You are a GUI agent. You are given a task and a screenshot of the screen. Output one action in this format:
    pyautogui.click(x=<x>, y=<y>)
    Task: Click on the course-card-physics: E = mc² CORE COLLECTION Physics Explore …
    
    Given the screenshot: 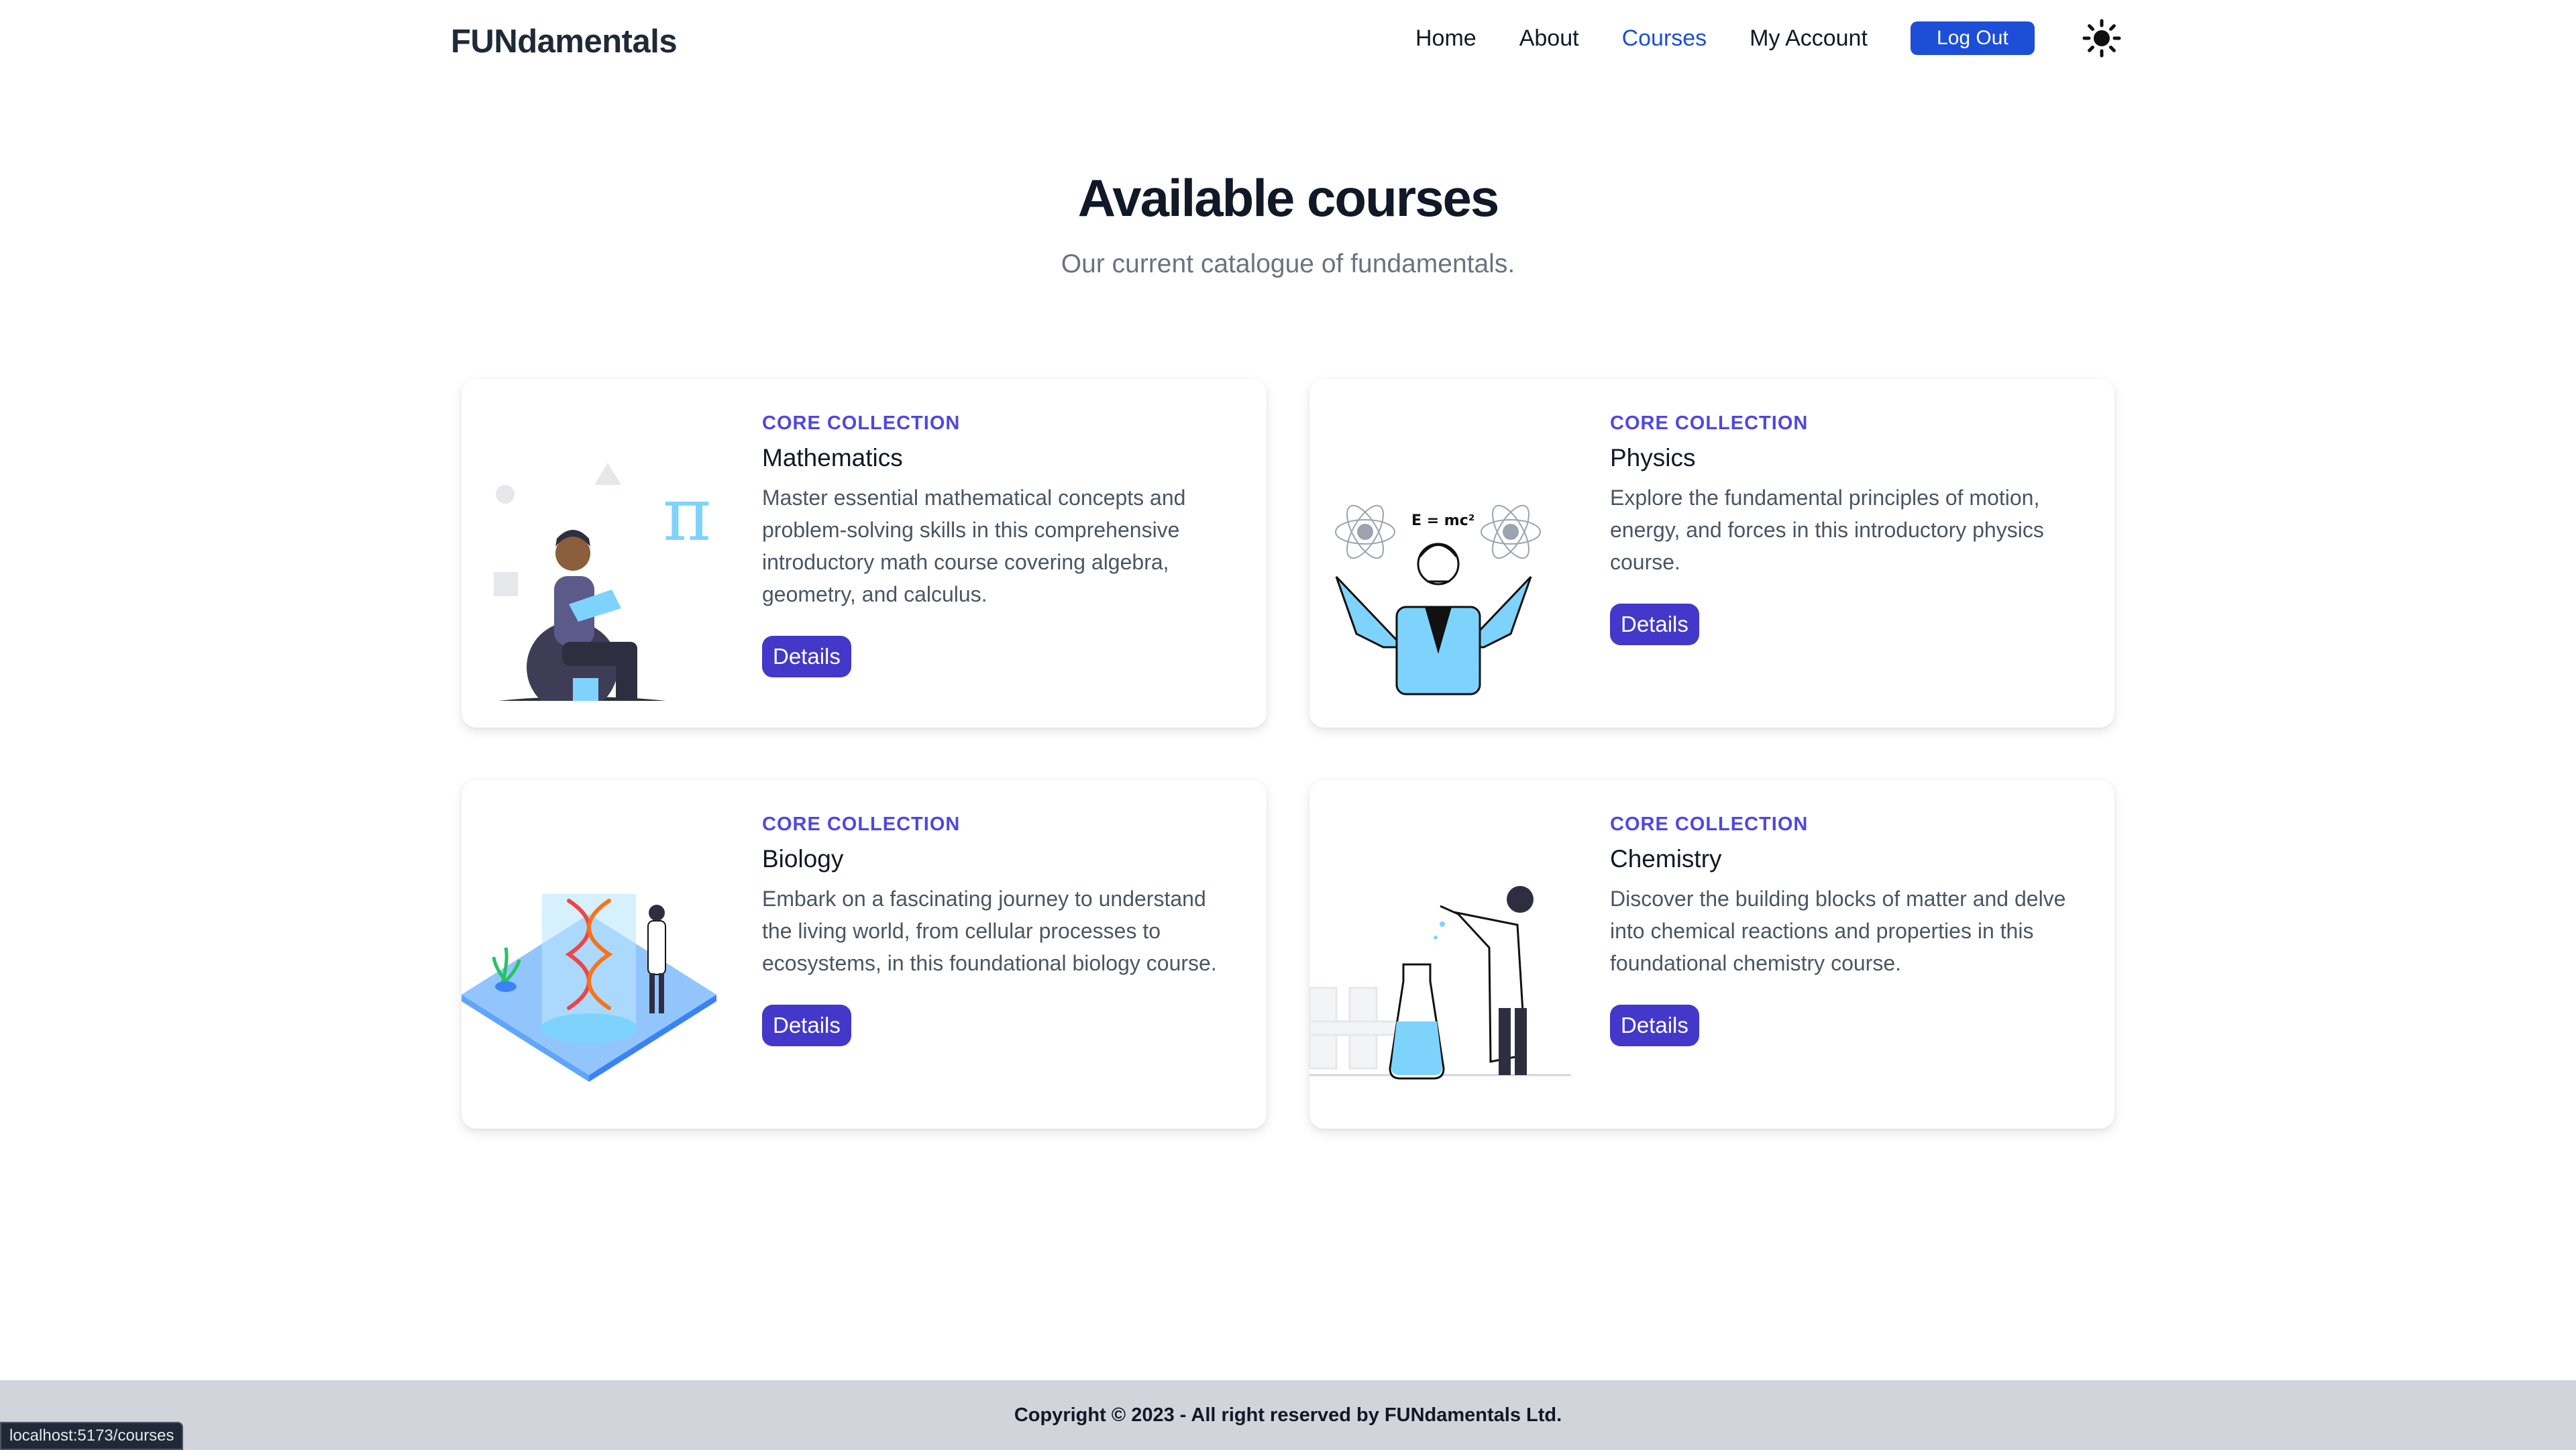 What is the action you would take?
    pyautogui.click(x=1711, y=553)
    